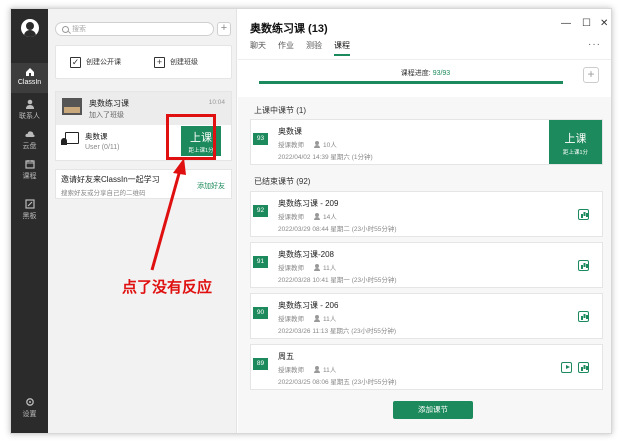  Describe the element at coordinates (168, 214) in the screenshot. I see `annotation-arrow-icon` at that location.